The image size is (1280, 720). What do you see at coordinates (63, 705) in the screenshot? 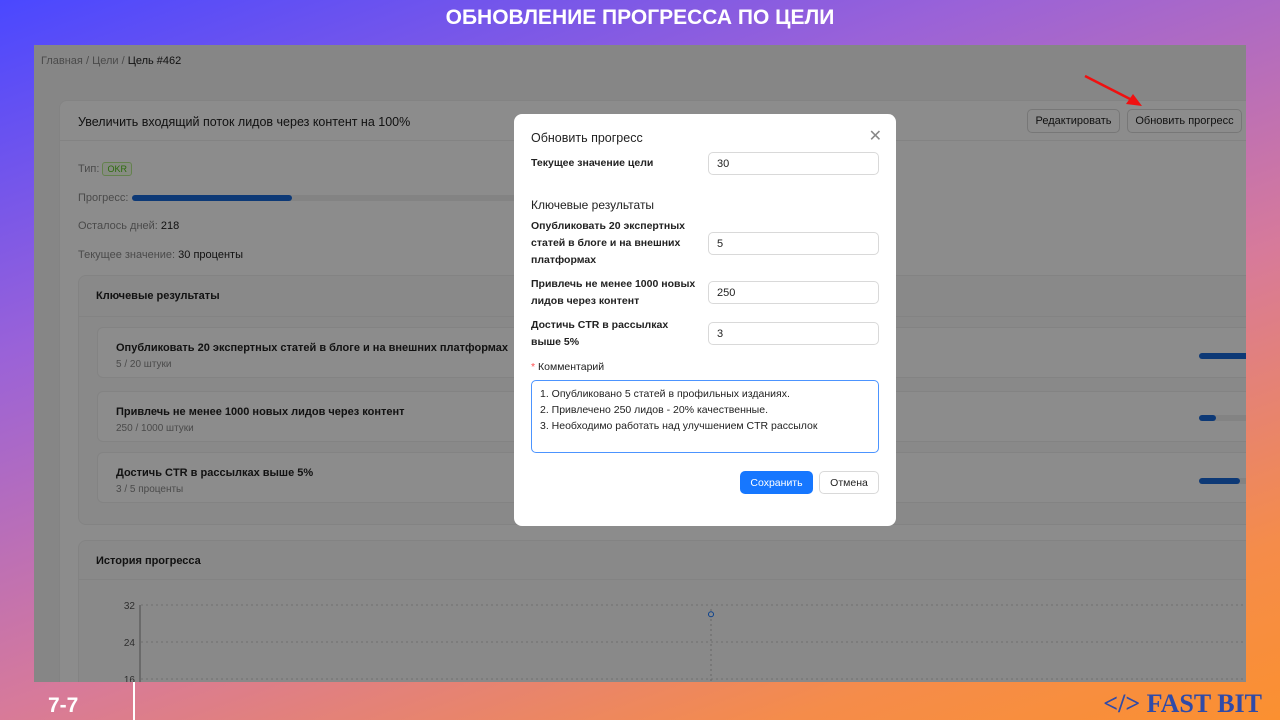
I see `page-number: 7-7` at bounding box center [63, 705].